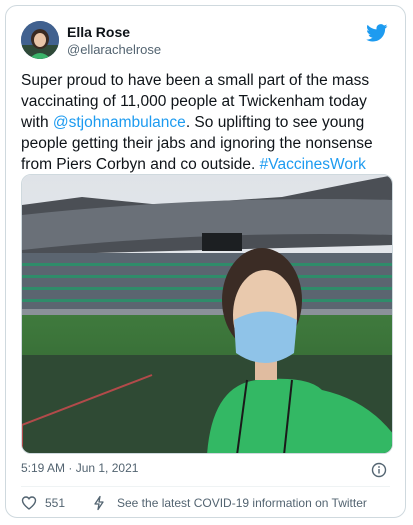 This screenshot has width=413, height=525. What do you see at coordinates (114, 49) in the screenshot?
I see `author-handle: @ellarachelrose` at bounding box center [114, 49].